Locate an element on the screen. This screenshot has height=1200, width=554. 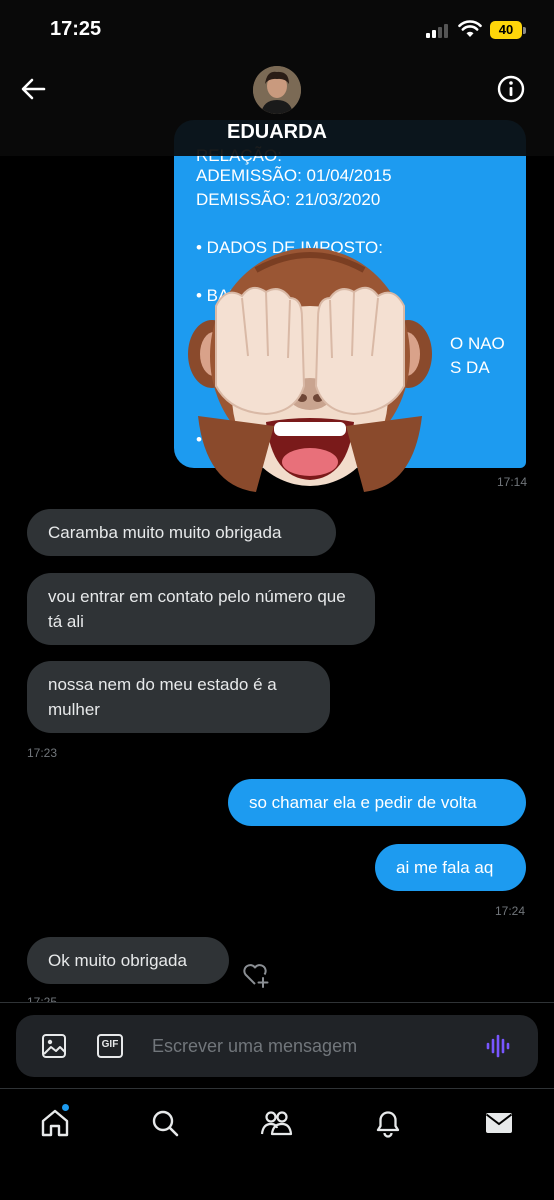
message-timestamp: 17:14 is located at coordinates (512, 482).